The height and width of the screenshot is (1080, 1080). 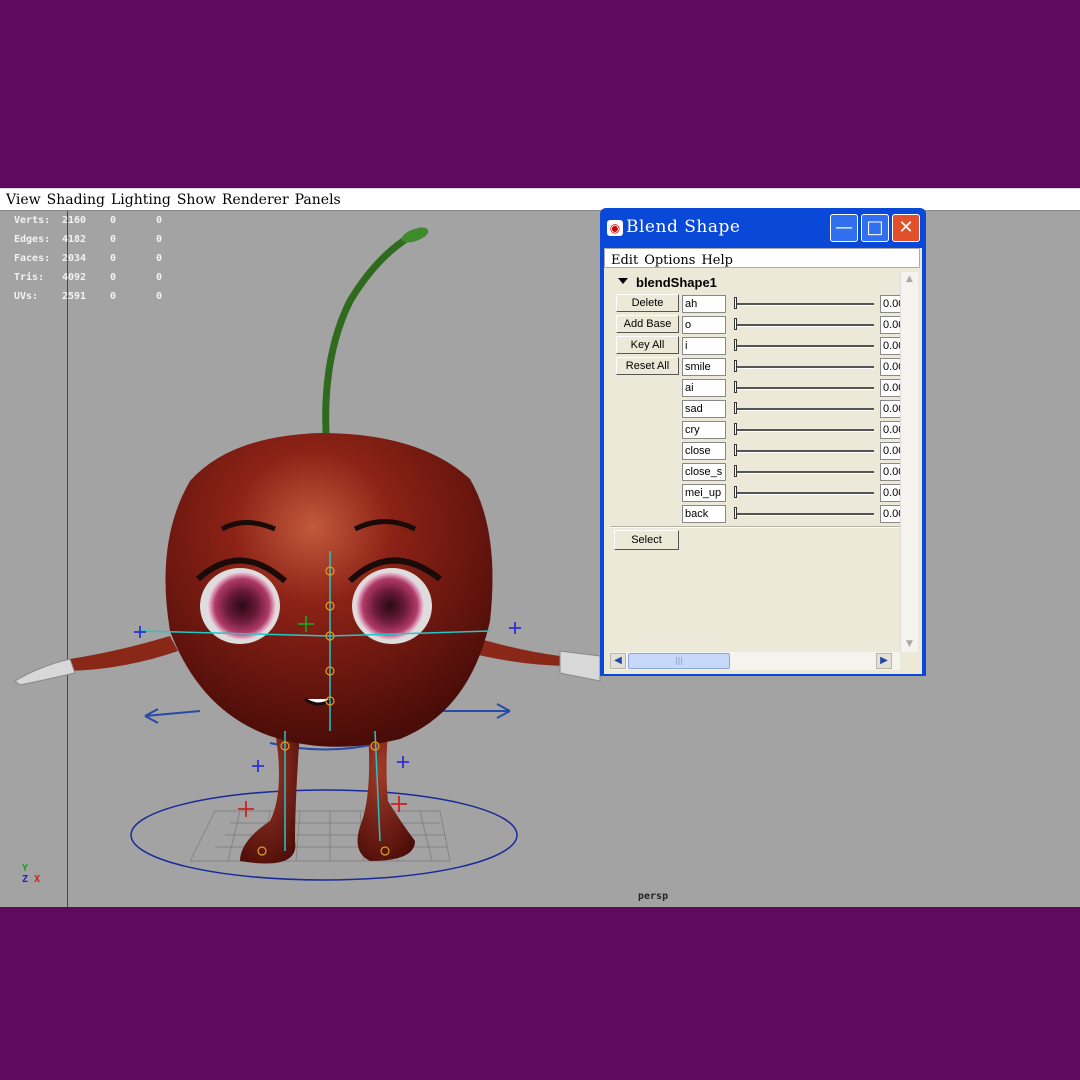 I want to click on target-name-field: close_s, so click(x=704, y=472).